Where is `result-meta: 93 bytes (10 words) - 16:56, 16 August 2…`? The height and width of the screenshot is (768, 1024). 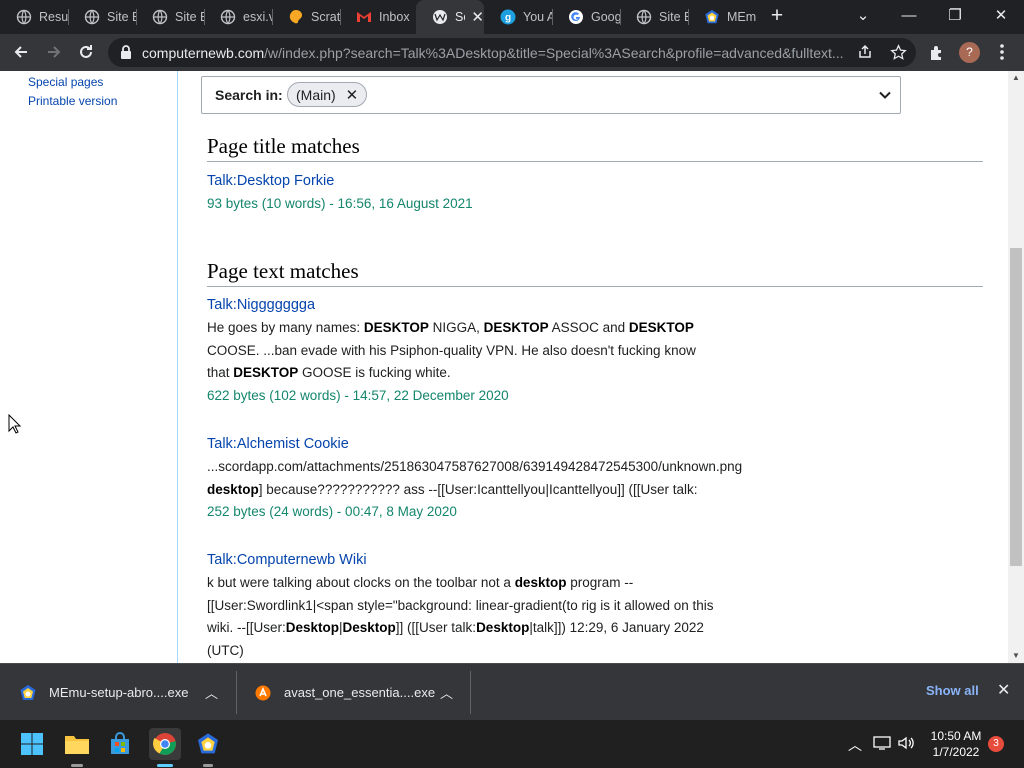
result-meta: 93 bytes (10 words) - 16:56, 16 August 2… is located at coordinates (340, 203).